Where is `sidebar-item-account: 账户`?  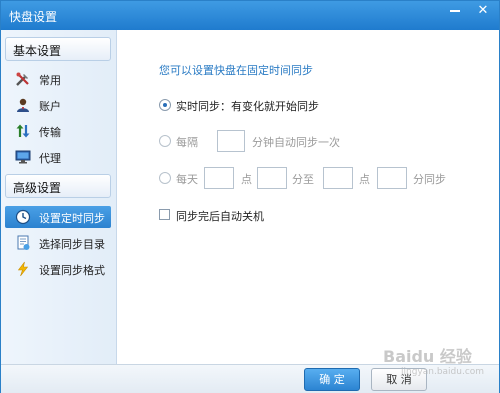
sidebar-item-account: 账户 is located at coordinates (58, 105).